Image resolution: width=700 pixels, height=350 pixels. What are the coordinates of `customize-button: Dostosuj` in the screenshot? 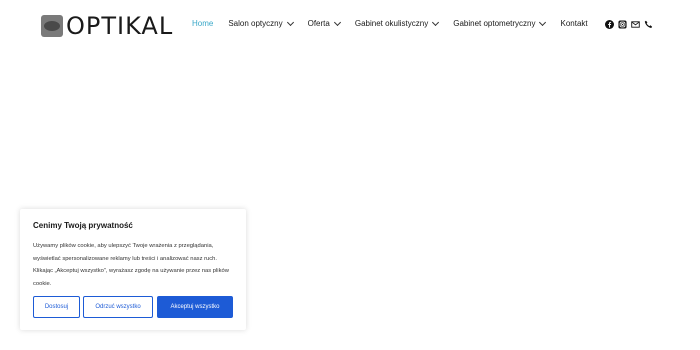 It's located at (56, 307).